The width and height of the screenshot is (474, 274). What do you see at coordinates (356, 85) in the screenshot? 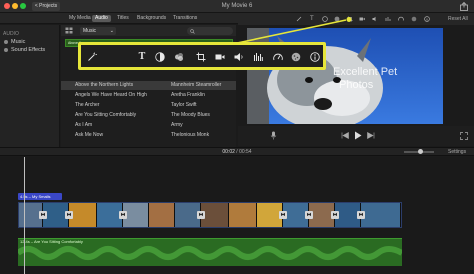
I see `viewer-title-overlay-line2: Photos` at bounding box center [356, 85].